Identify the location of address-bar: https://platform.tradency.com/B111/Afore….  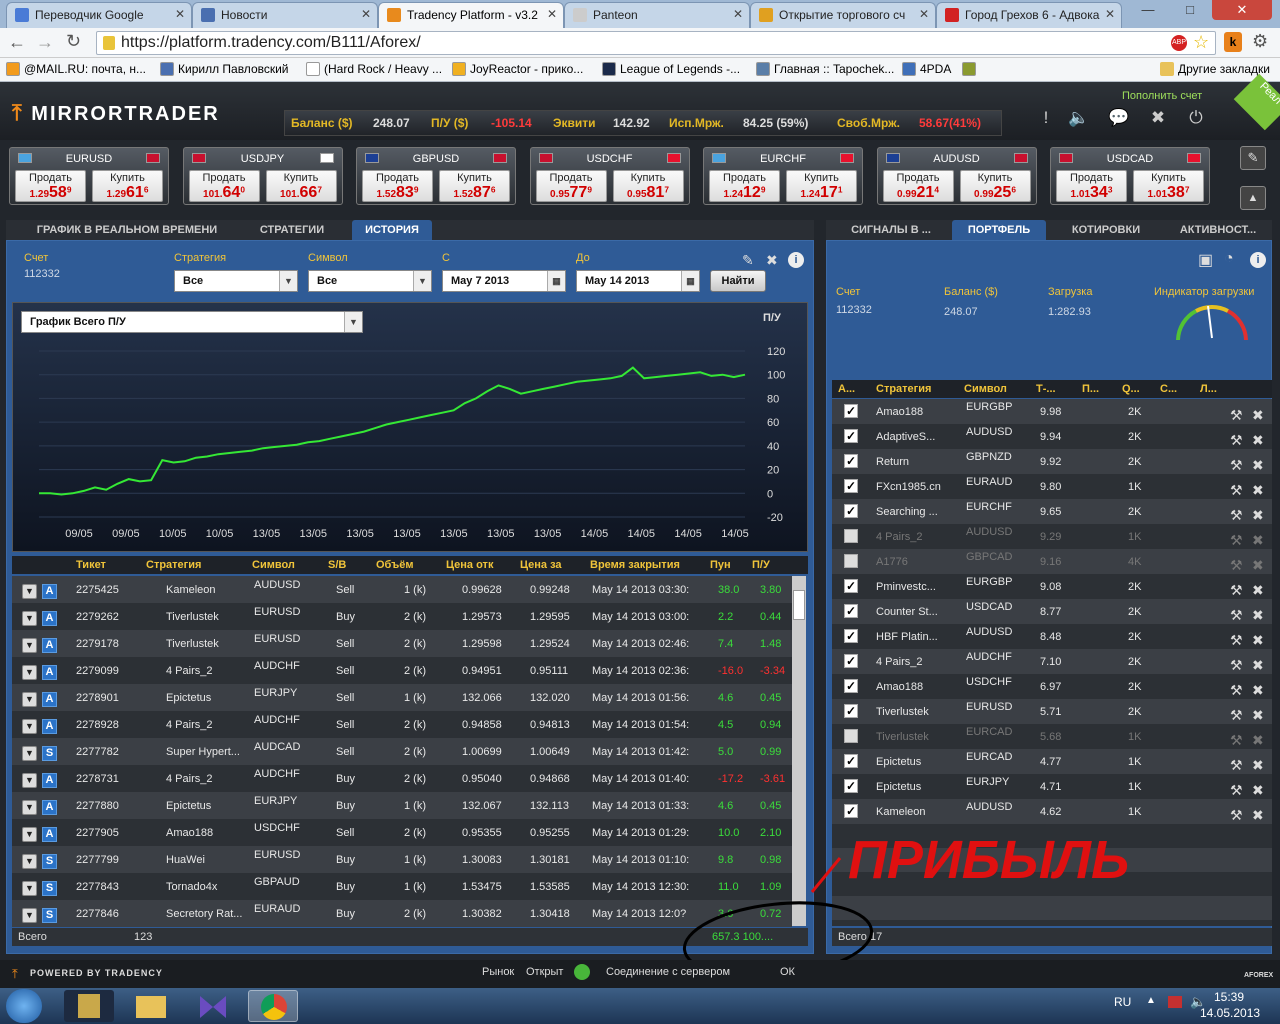
(656, 43).